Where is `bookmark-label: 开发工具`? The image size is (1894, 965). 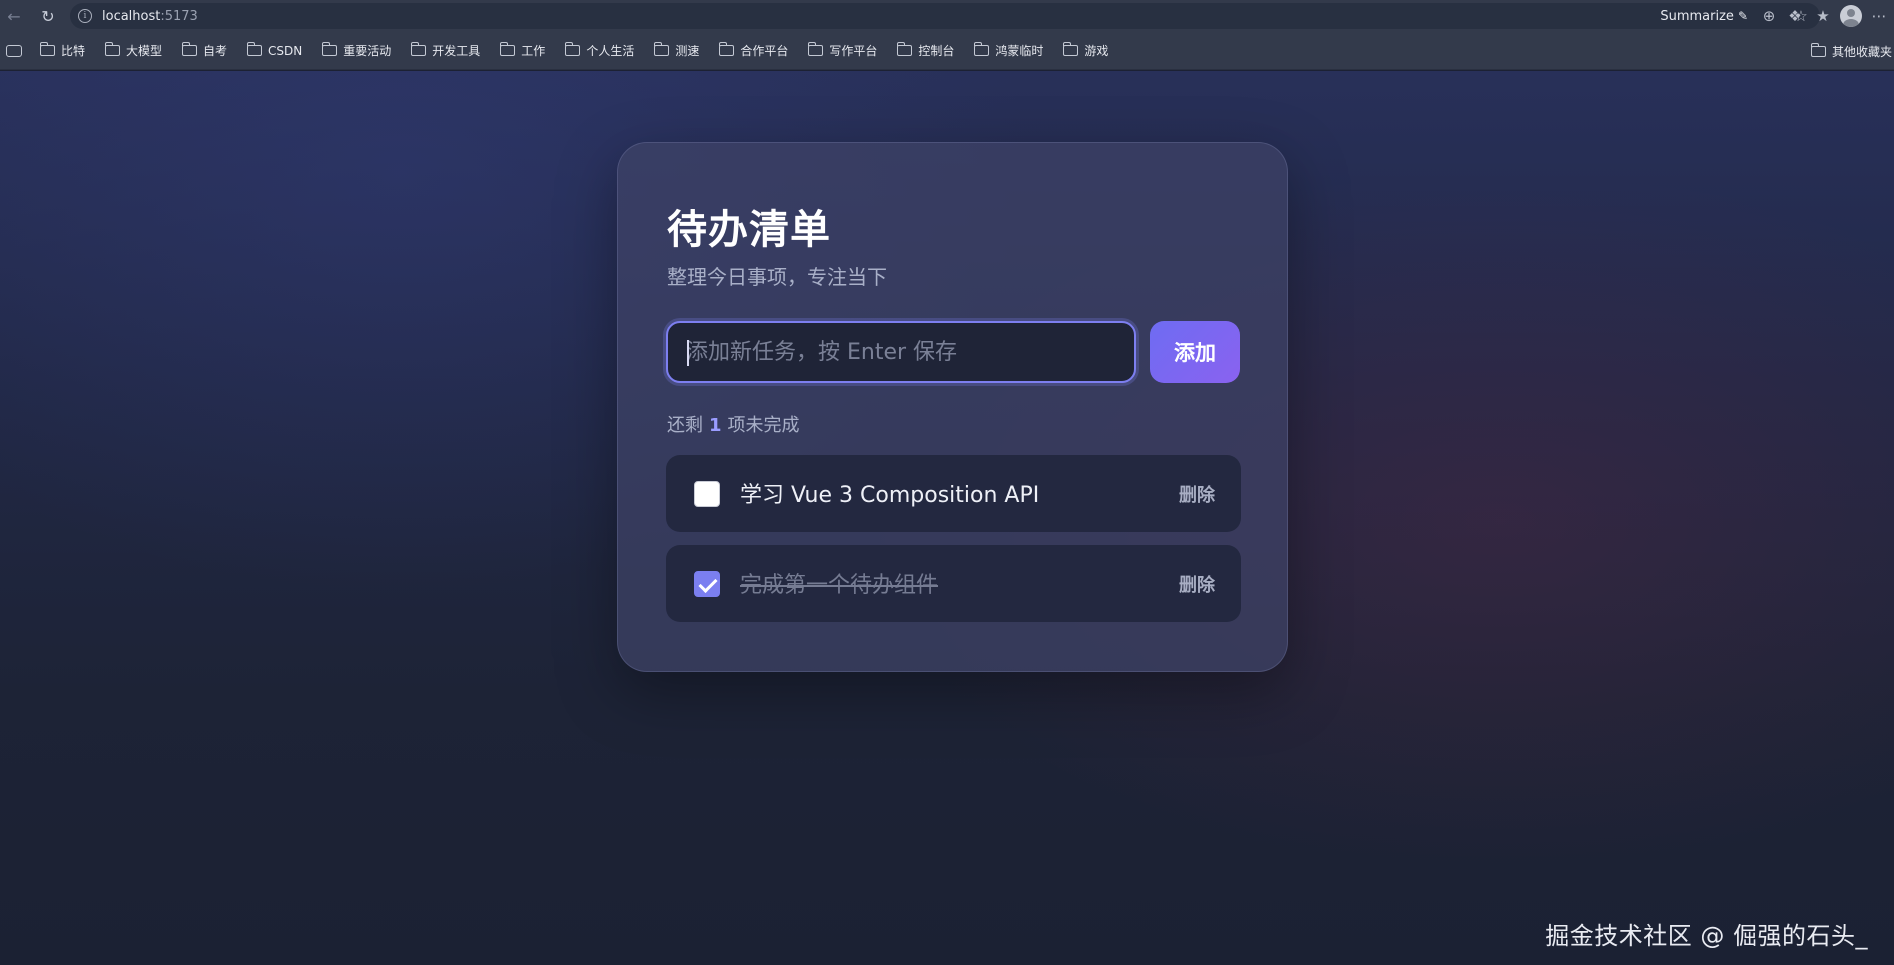 bookmark-label: 开发工具 is located at coordinates (456, 51).